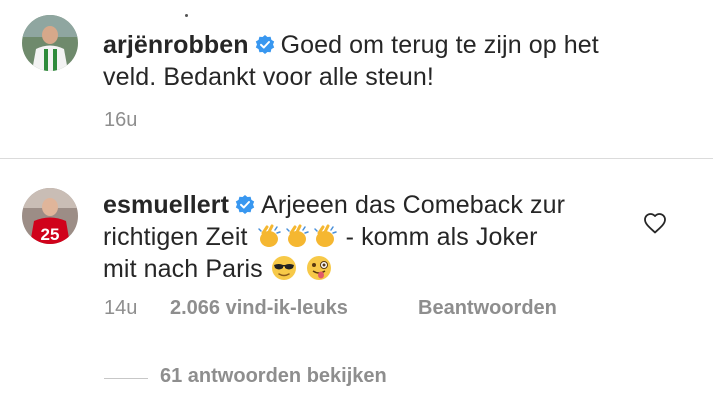  I want to click on timestamp: 14u, so click(121, 308).